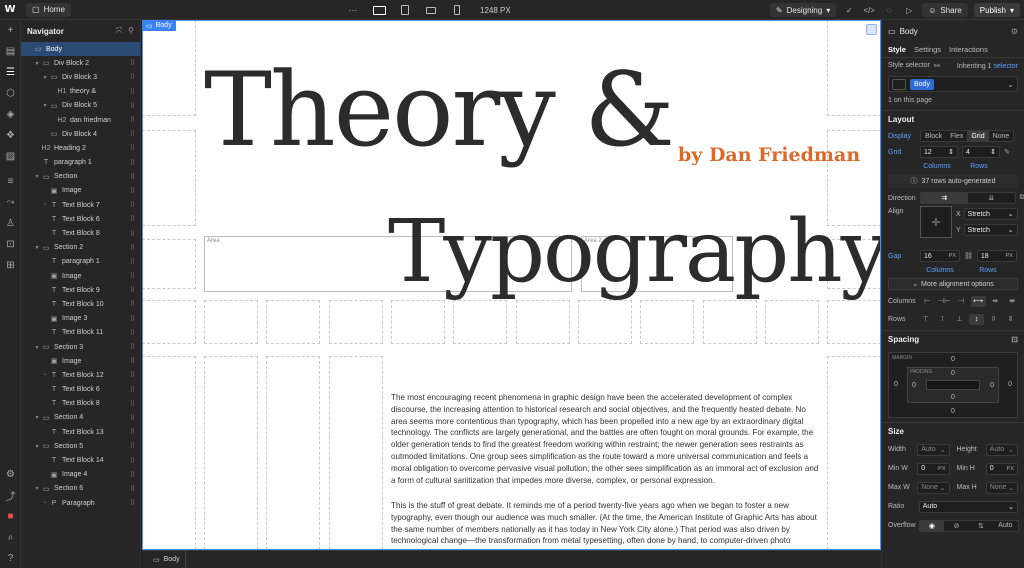  Describe the element at coordinates (1009, 256) in the screenshot. I see `row-gap-unit: PX` at that location.